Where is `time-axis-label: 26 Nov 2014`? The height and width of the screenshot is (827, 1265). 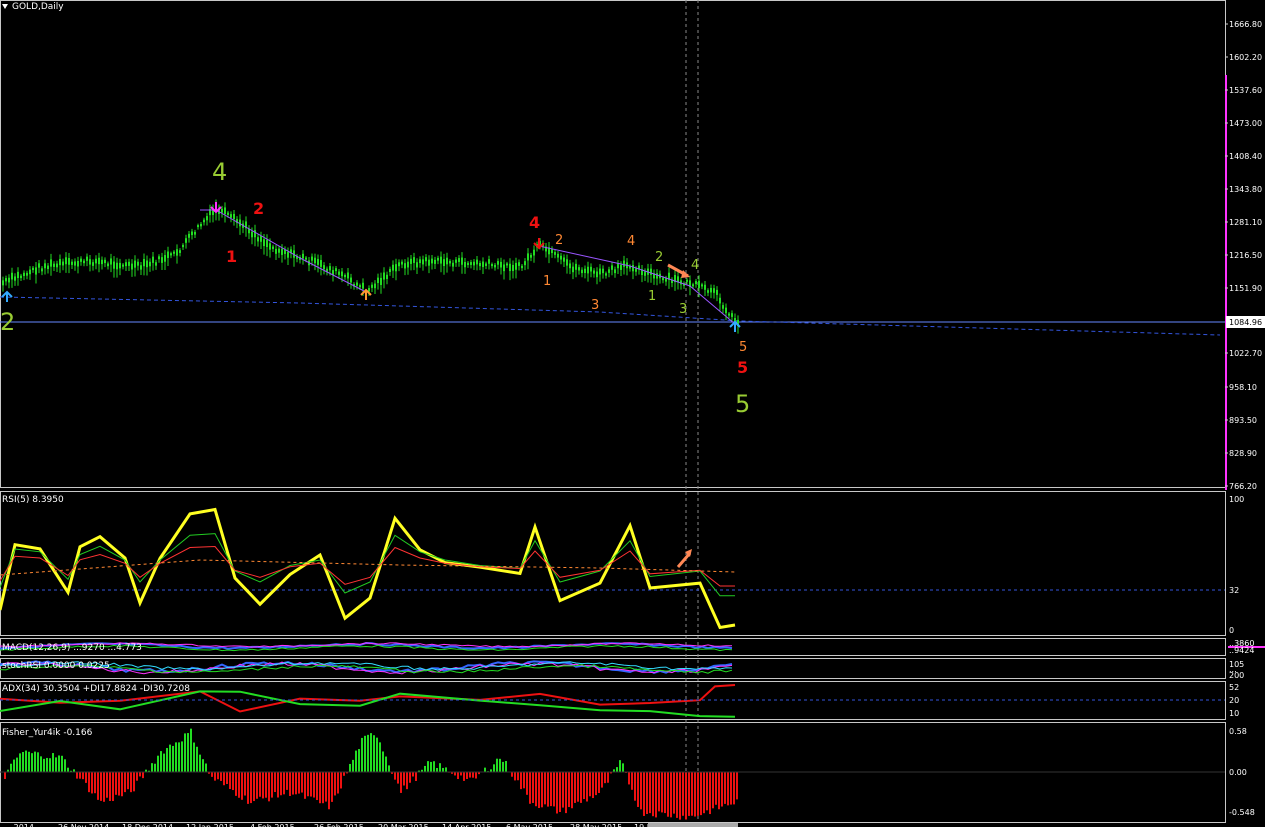
time-axis-label: 26 Nov 2014 is located at coordinates (83, 825).